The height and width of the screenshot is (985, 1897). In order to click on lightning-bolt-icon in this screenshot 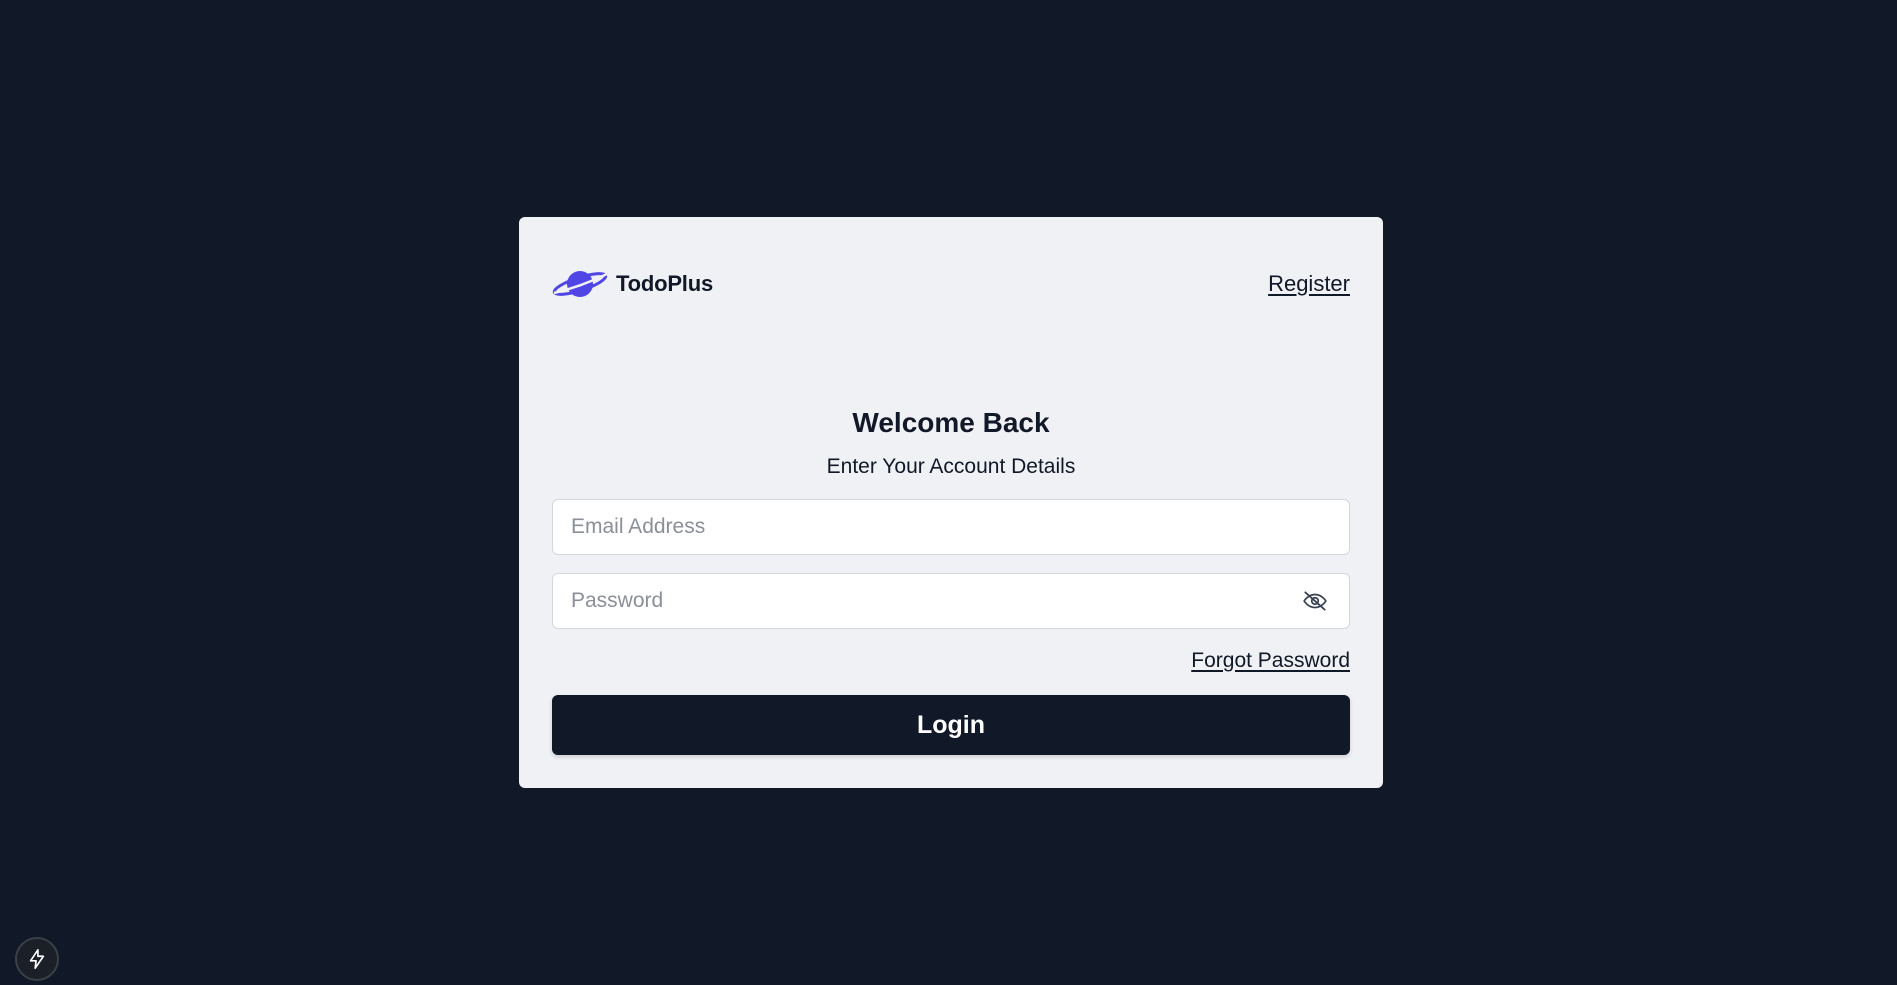, I will do `click(37, 959)`.